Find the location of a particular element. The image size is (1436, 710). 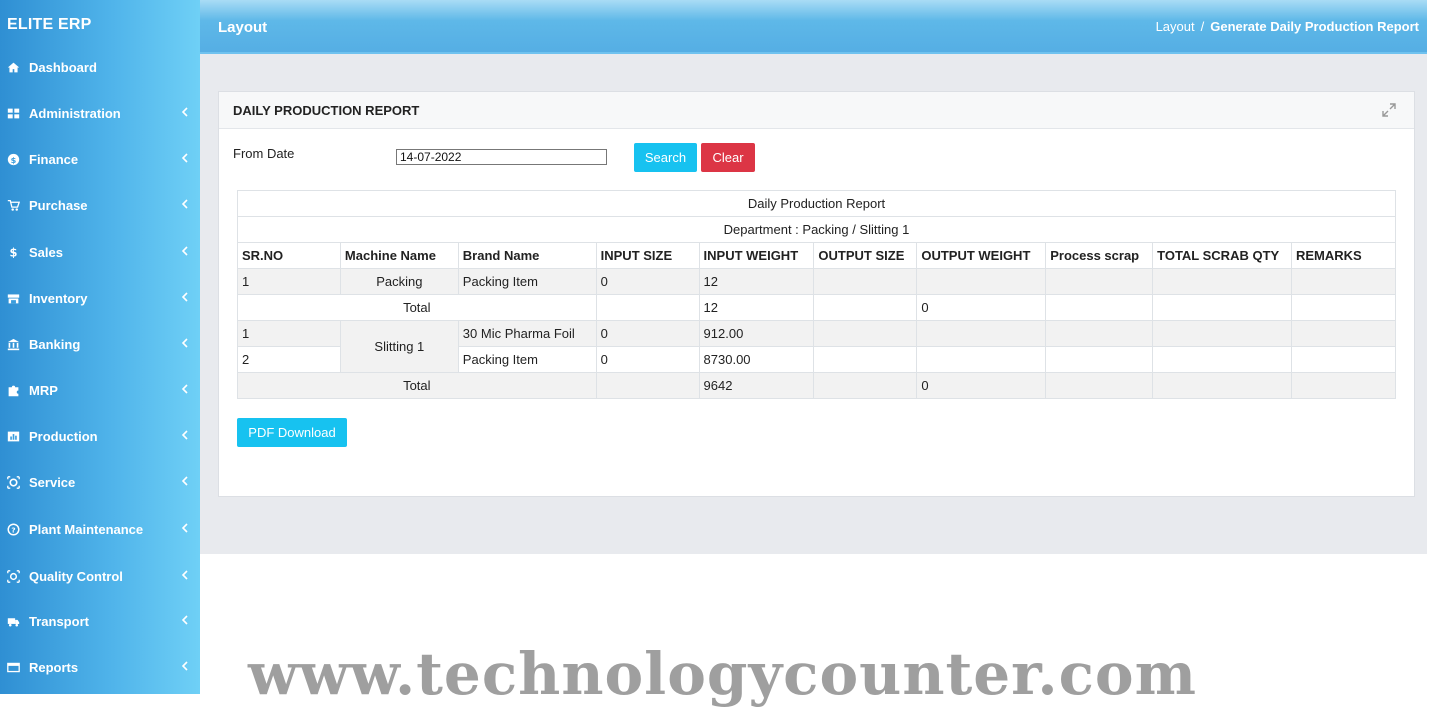

column-header: INPUT SIZE is located at coordinates (647, 255).